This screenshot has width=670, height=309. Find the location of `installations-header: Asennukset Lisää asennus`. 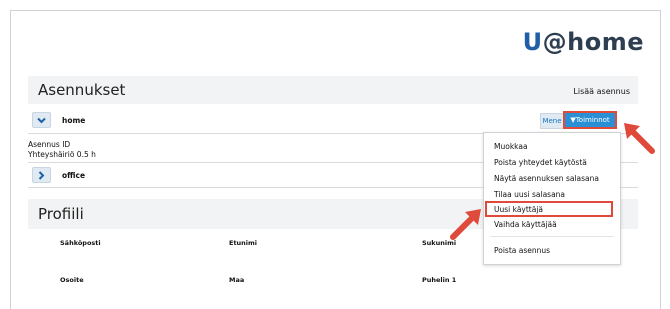

installations-header: Asennukset Lisää asennus is located at coordinates (333, 90).